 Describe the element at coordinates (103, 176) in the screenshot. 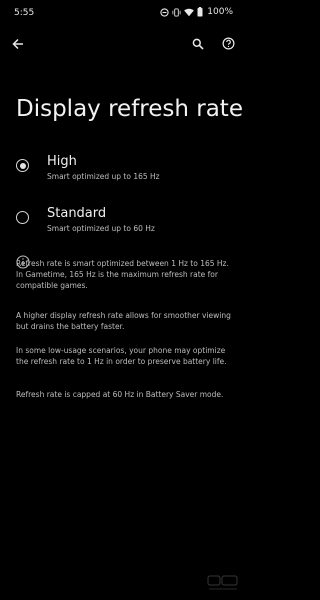

I see `option-summary: Smart optimized up to 165 Hz` at that location.